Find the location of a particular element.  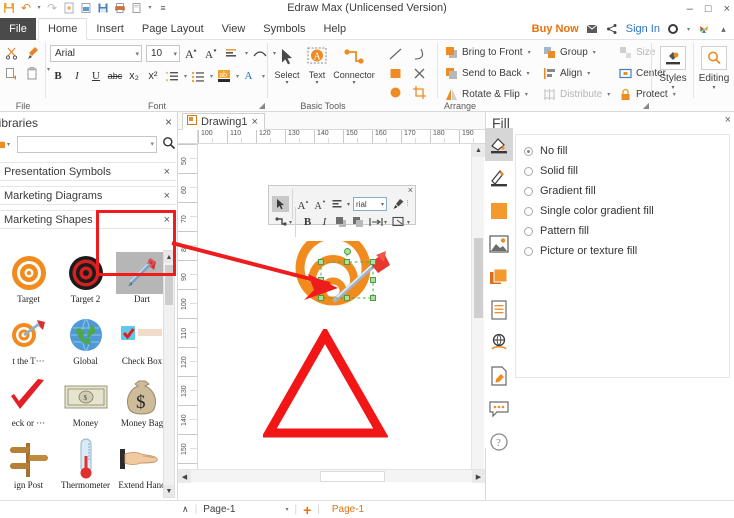

align-caret-icon: ▾ is located at coordinates (246, 53).